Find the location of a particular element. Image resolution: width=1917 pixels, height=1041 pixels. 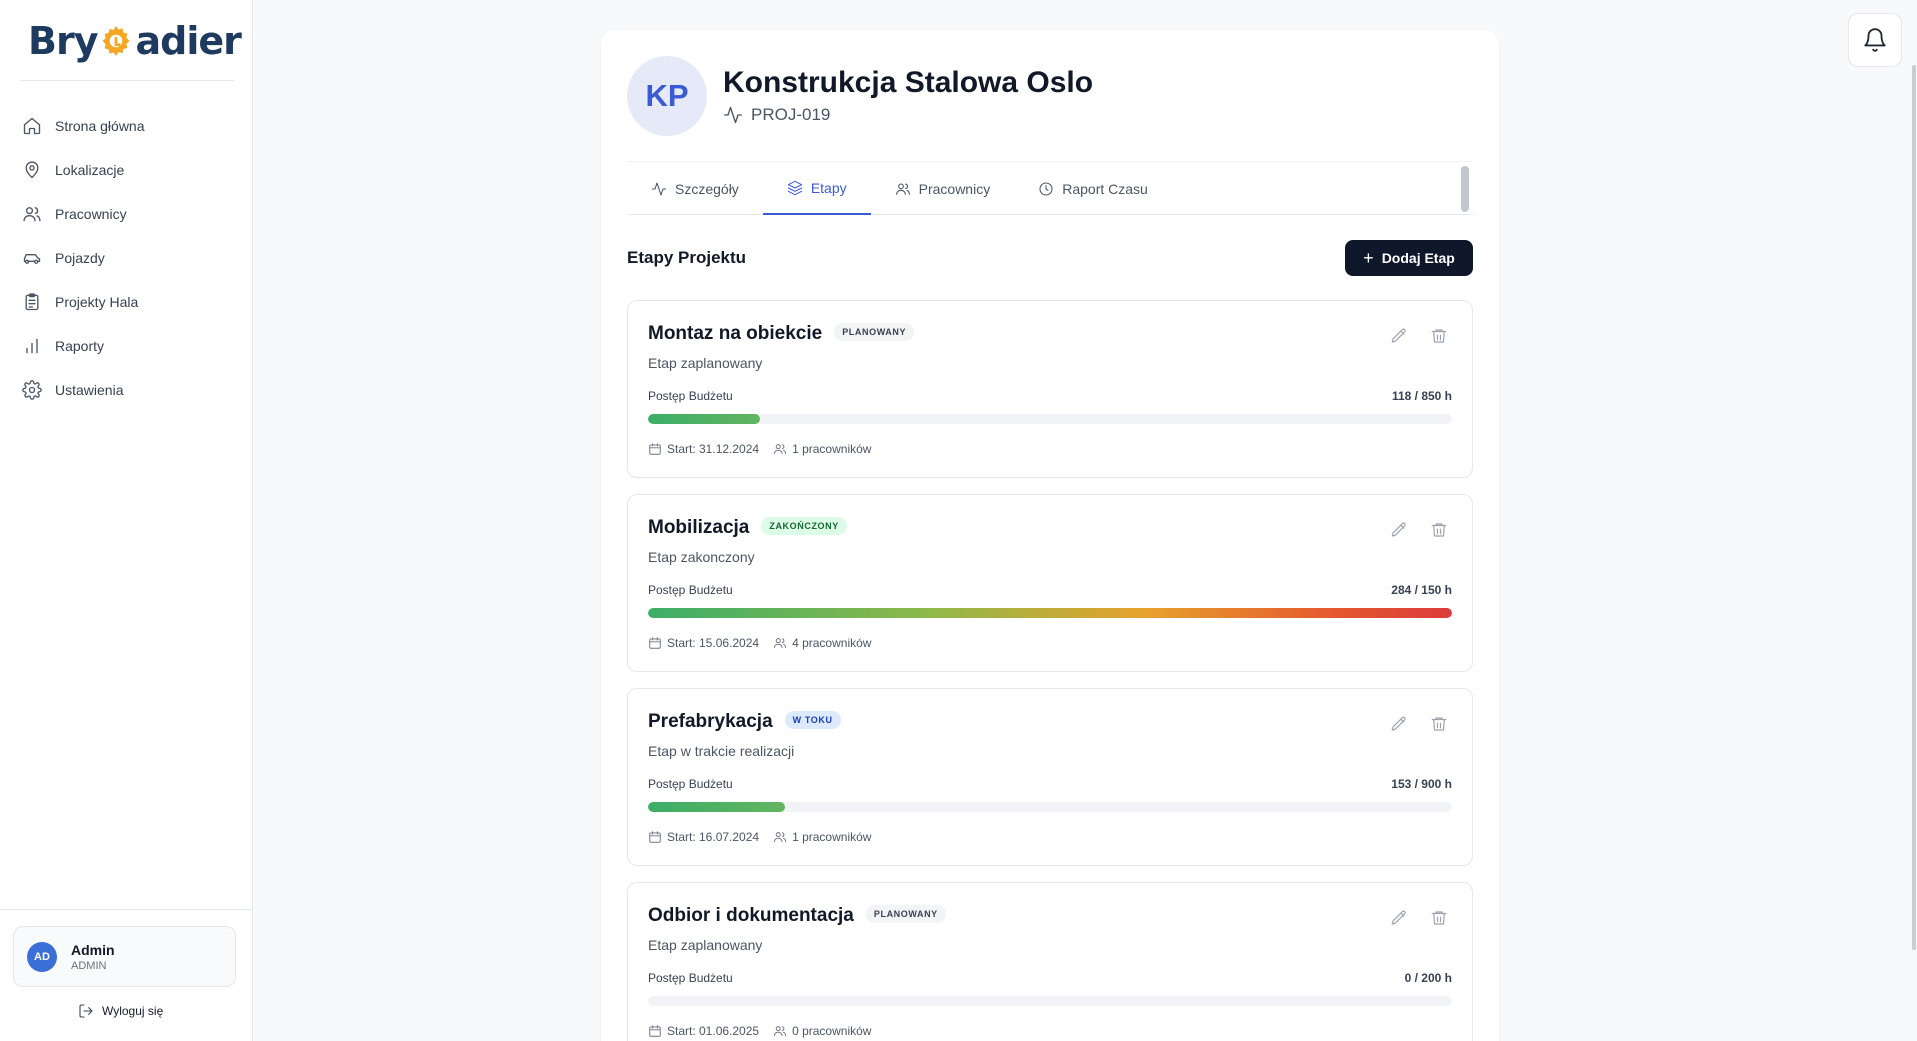

project-code-label: PROJ-019 is located at coordinates (791, 114).